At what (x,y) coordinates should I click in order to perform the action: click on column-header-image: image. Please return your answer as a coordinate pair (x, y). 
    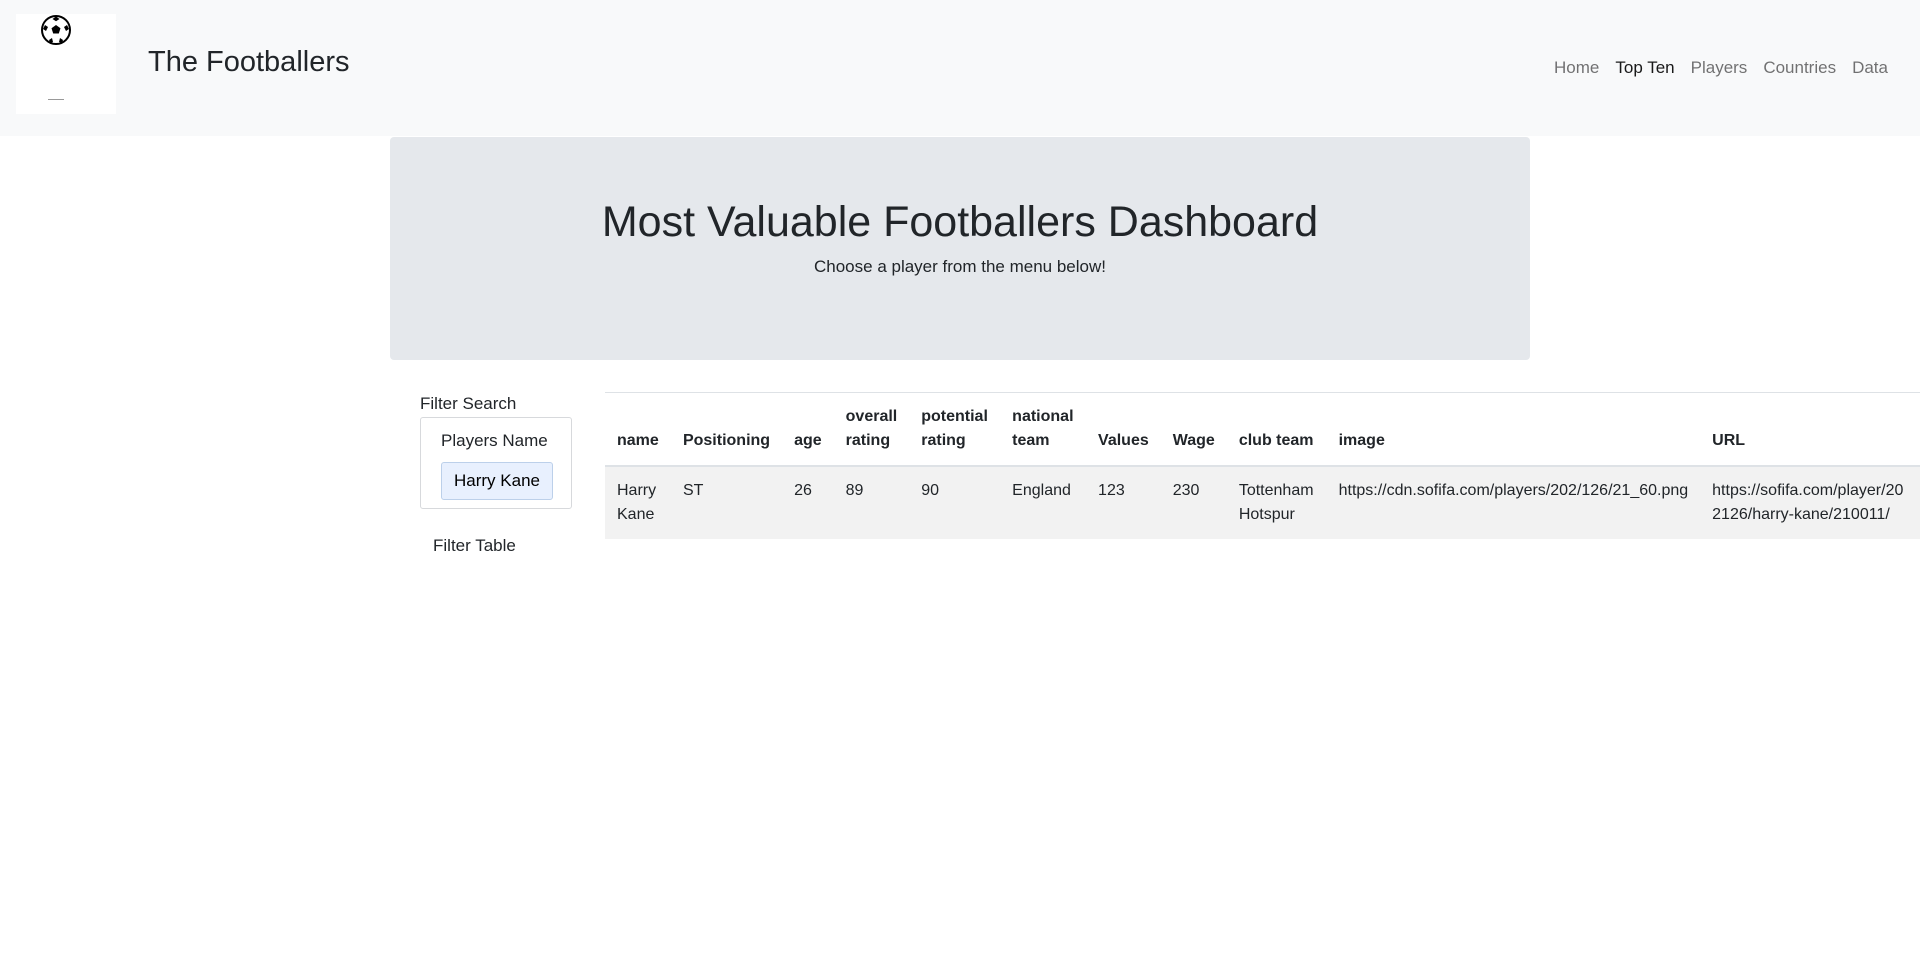
    Looking at the image, I should click on (1513, 429).